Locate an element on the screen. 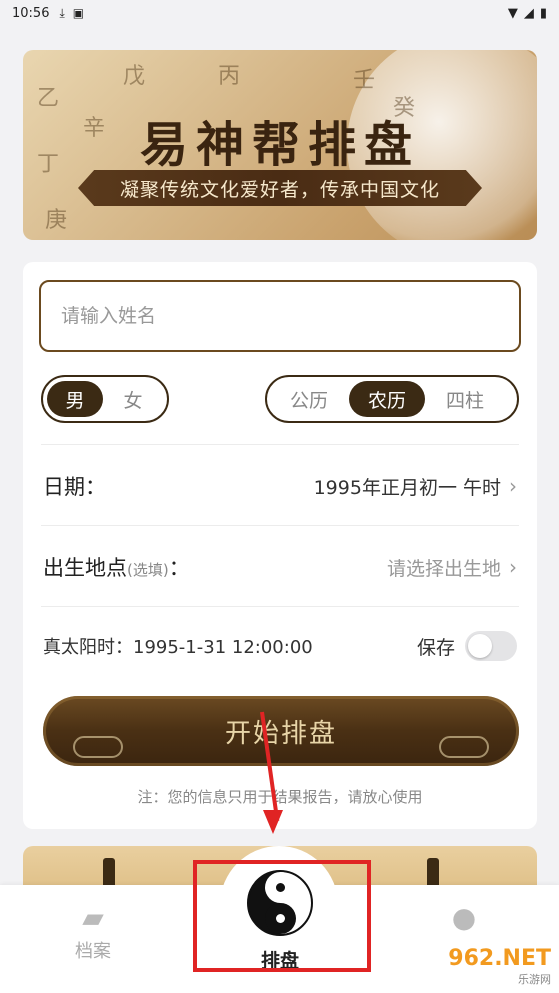 Image resolution: width=559 pixels, height=993 pixels. birthplace-value: 请选择出生地 › is located at coordinates (452, 567).